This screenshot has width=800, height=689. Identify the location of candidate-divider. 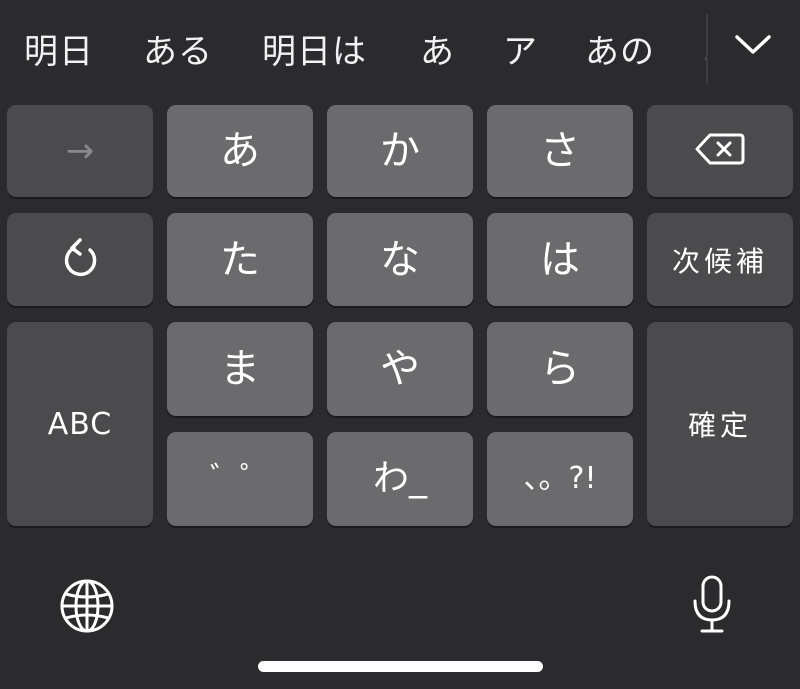
(707, 49).